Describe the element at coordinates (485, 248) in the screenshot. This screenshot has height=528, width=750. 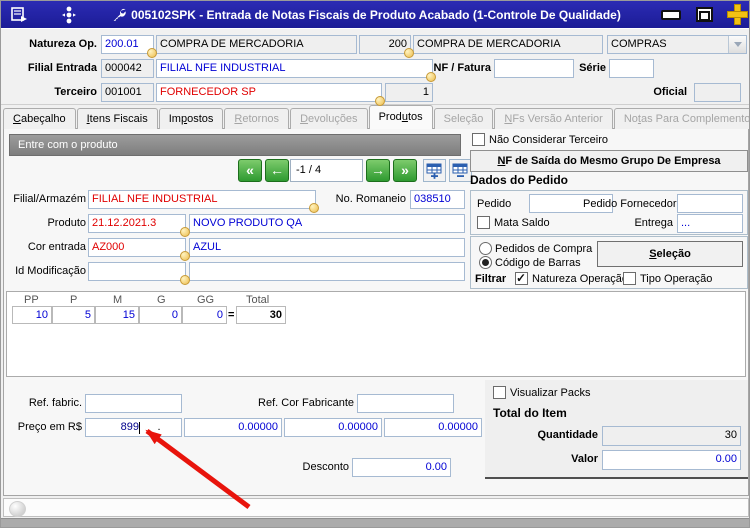
I see `pedidos-de-compra-radio` at that location.